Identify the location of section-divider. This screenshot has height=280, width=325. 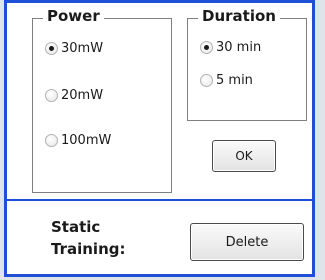
(159, 200).